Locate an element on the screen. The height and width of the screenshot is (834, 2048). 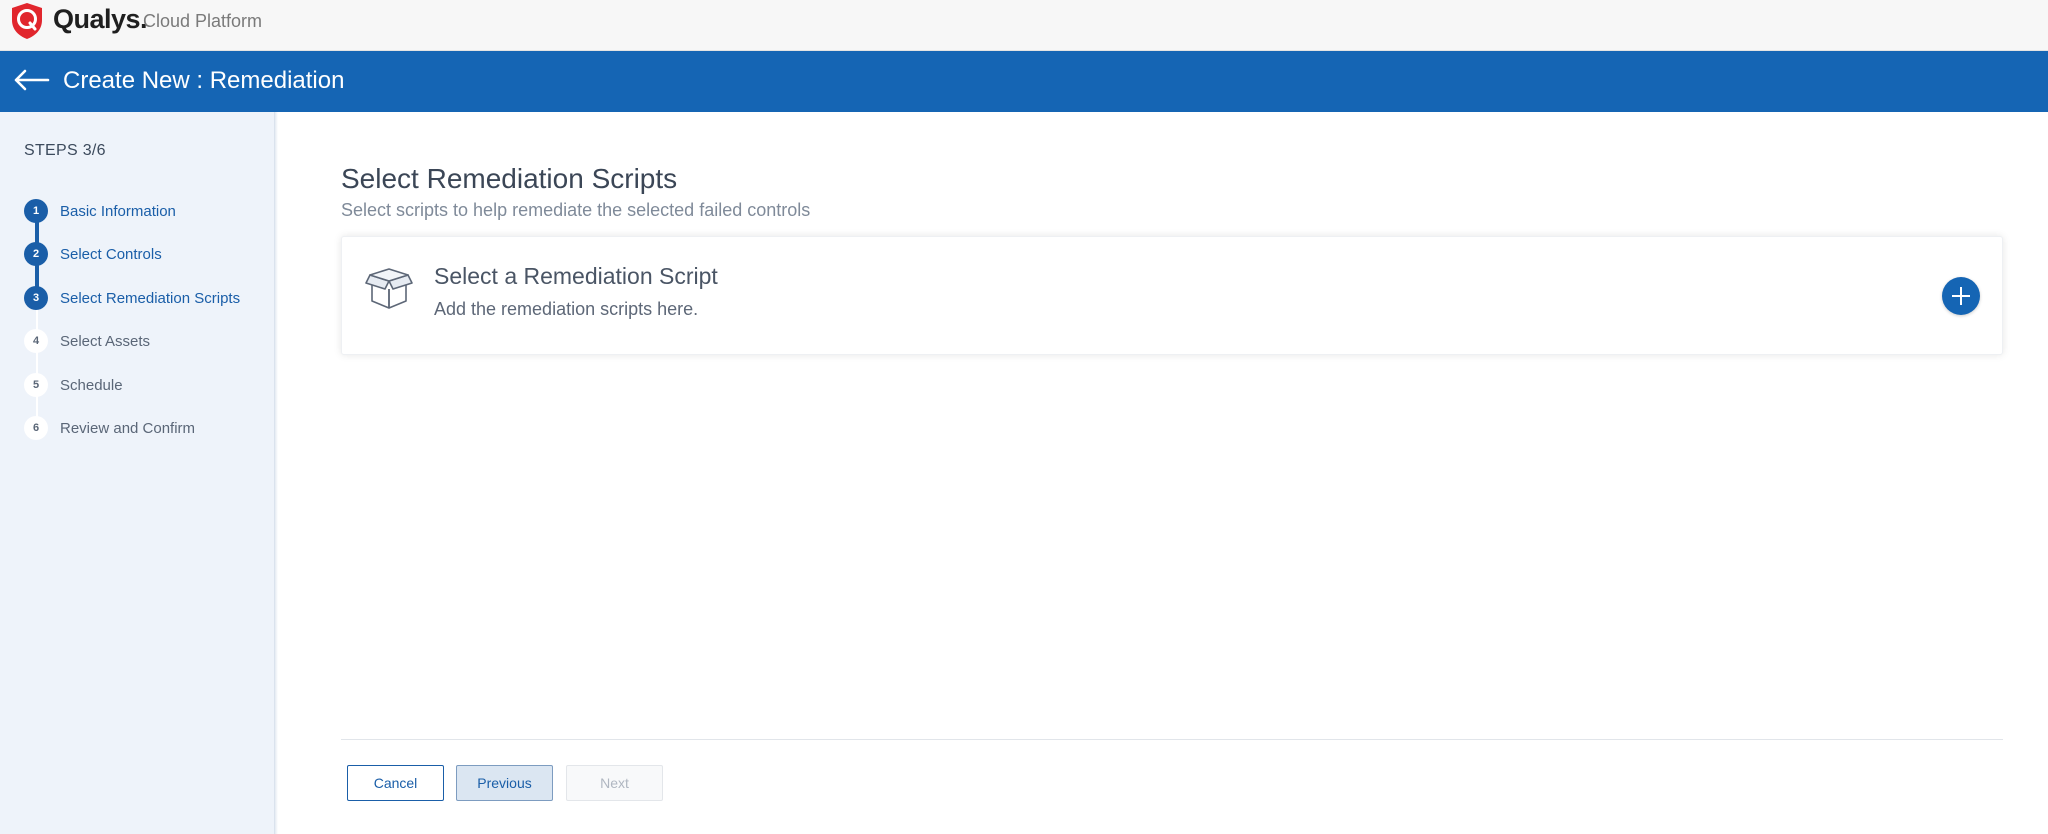
step-select-assets: 4 Select Assets is located at coordinates (87, 341).